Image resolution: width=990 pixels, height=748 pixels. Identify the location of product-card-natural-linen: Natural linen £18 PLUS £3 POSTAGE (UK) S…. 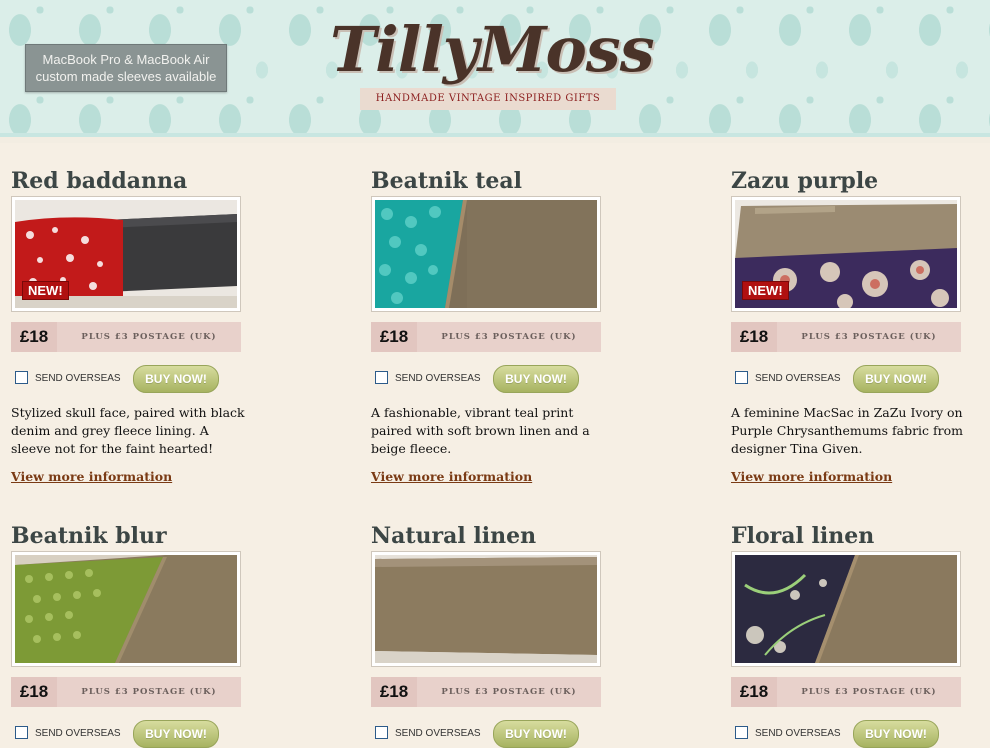
(486, 634).